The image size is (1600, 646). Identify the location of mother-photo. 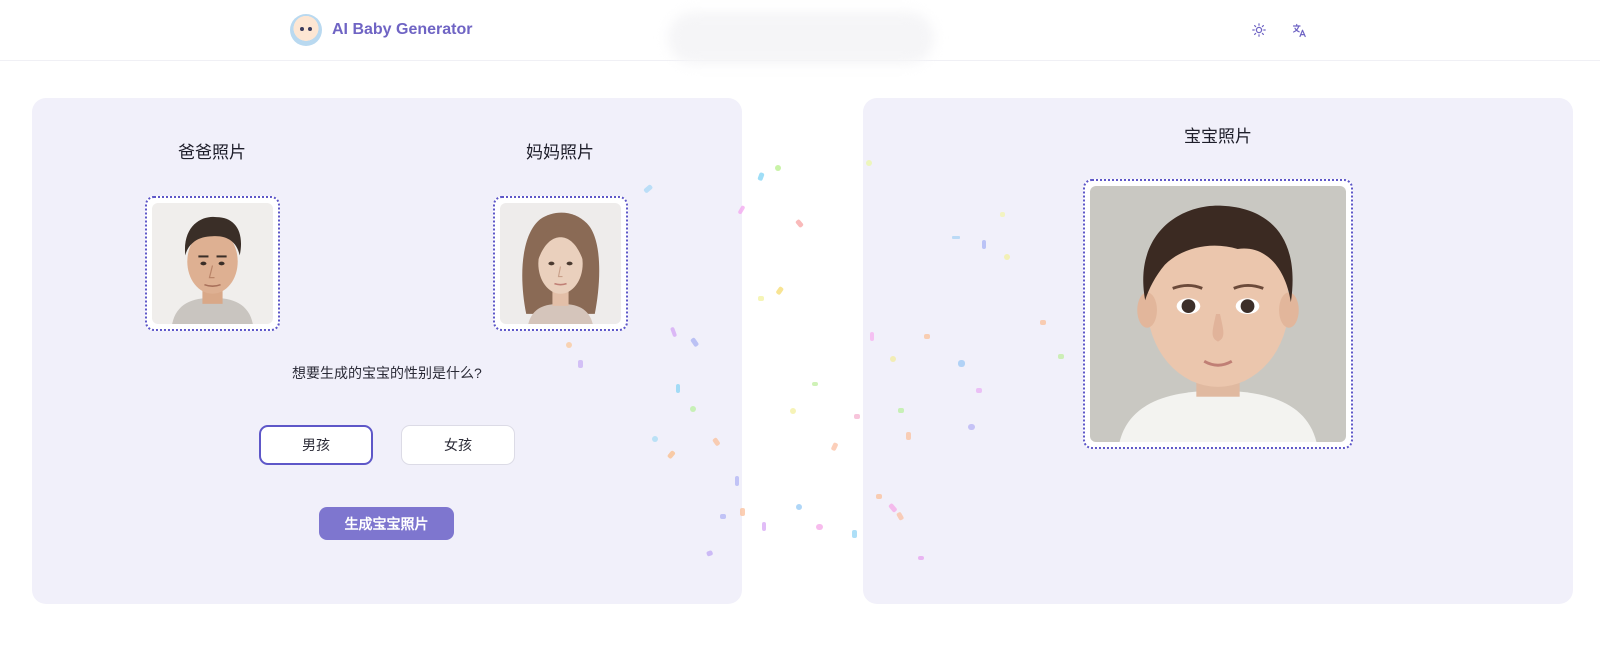
(560, 263).